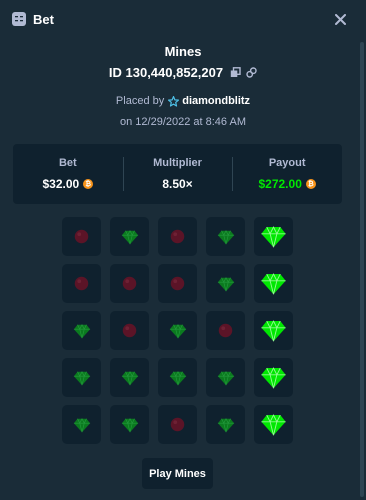 Image resolution: width=366 pixels, height=500 pixels. Describe the element at coordinates (287, 174) in the screenshot. I see `payout-stat: Payout $272.00 ₿` at that location.